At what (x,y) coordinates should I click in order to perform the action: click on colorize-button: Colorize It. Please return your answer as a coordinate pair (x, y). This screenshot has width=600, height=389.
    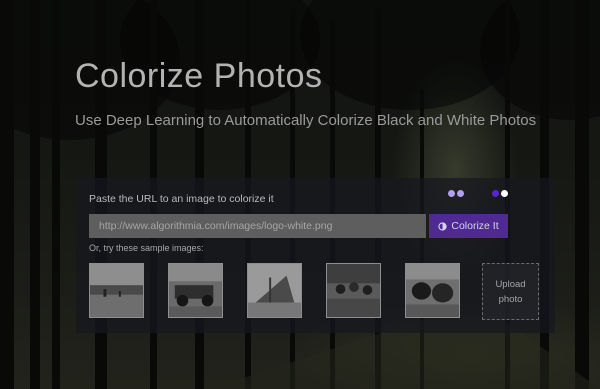
    Looking at the image, I should click on (468, 226).